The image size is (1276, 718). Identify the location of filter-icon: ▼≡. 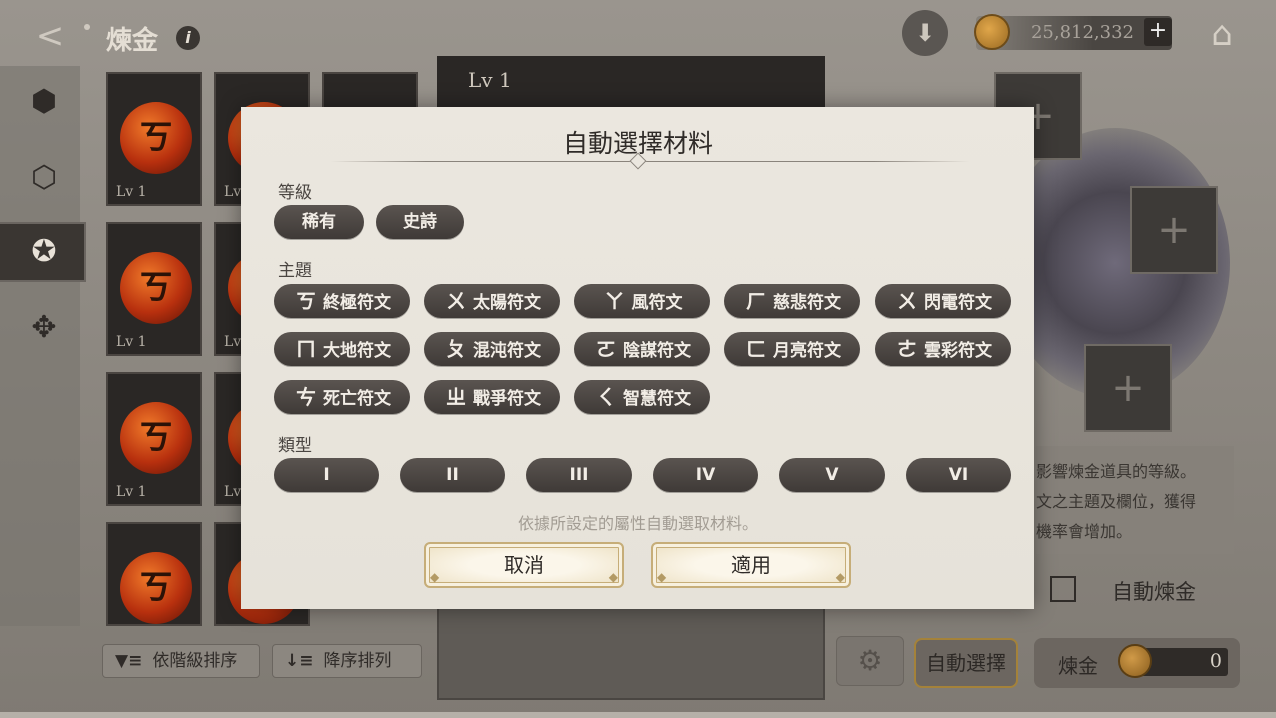
(129, 661).